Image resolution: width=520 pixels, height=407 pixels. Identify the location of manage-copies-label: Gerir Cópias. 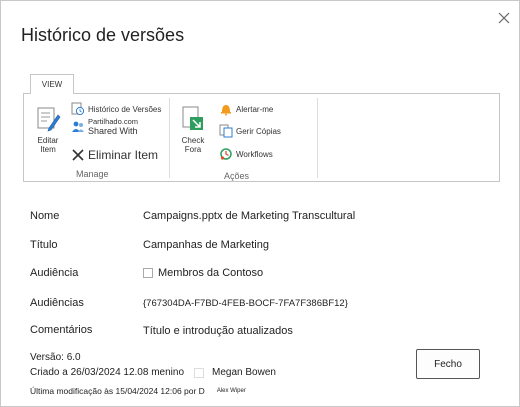
(258, 131).